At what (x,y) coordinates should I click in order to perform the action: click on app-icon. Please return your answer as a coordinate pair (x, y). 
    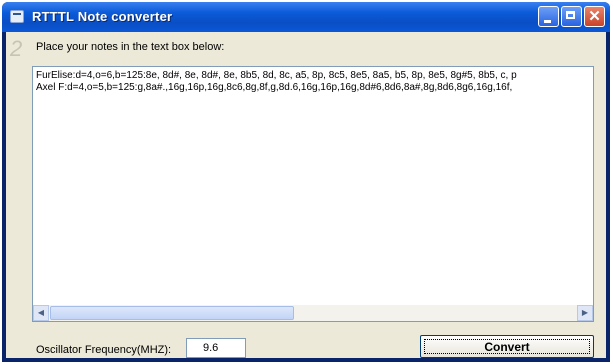
    Looking at the image, I should click on (17, 16).